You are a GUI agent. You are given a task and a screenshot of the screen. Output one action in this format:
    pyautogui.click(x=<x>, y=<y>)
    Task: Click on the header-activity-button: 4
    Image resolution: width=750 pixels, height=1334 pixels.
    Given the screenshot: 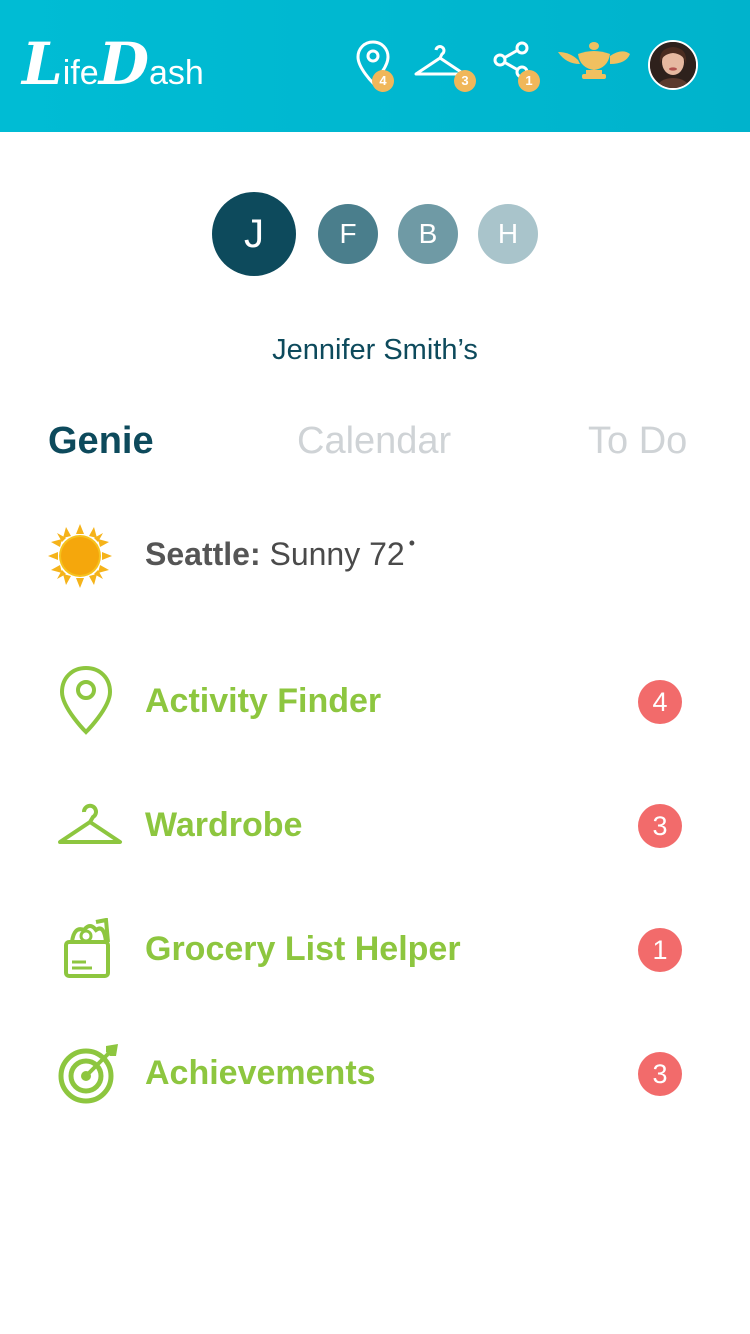 What is the action you would take?
    pyautogui.click(x=375, y=66)
    